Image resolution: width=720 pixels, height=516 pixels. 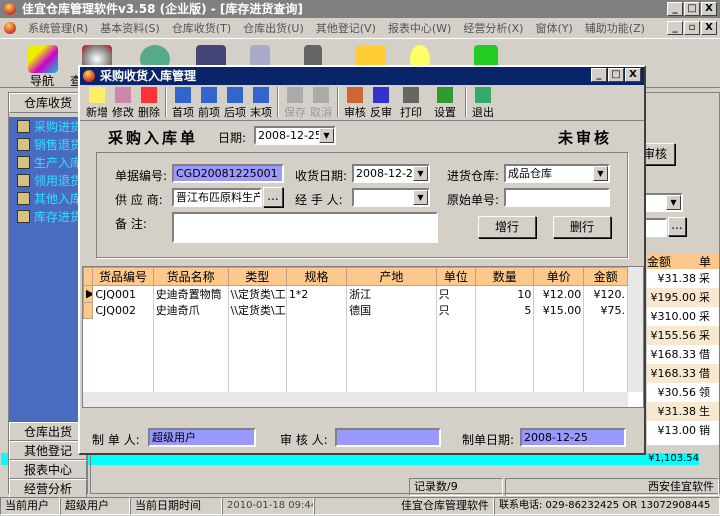 I want to click on dialog-maximize: □, so click(x=616, y=75).